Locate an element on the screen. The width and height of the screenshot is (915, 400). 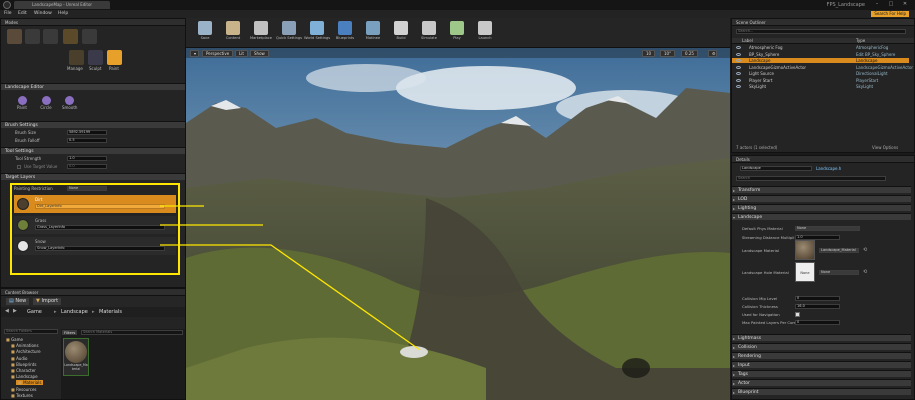
import-button: ▼ Import is located at coordinates (47, 301).